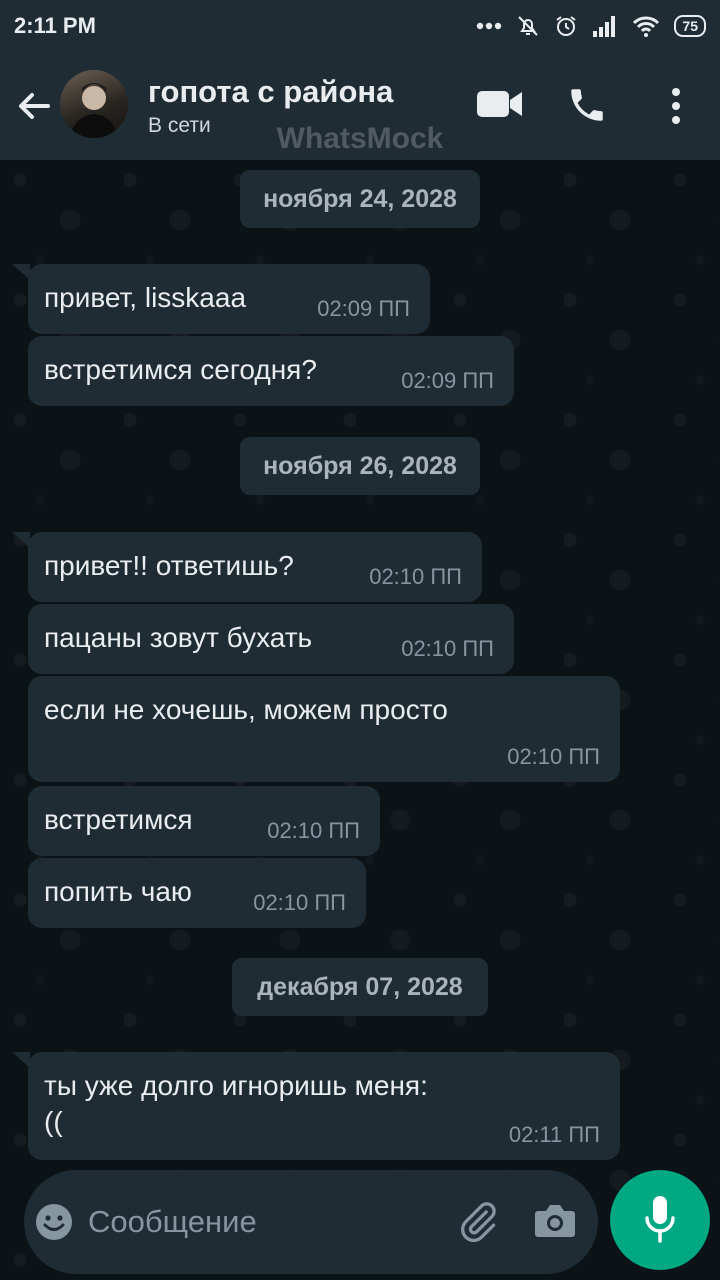 The height and width of the screenshot is (1280, 720). What do you see at coordinates (324, 1106) in the screenshot?
I see `message-bubble: ты уже долго игноришь меня: (( 02:11 ПП` at bounding box center [324, 1106].